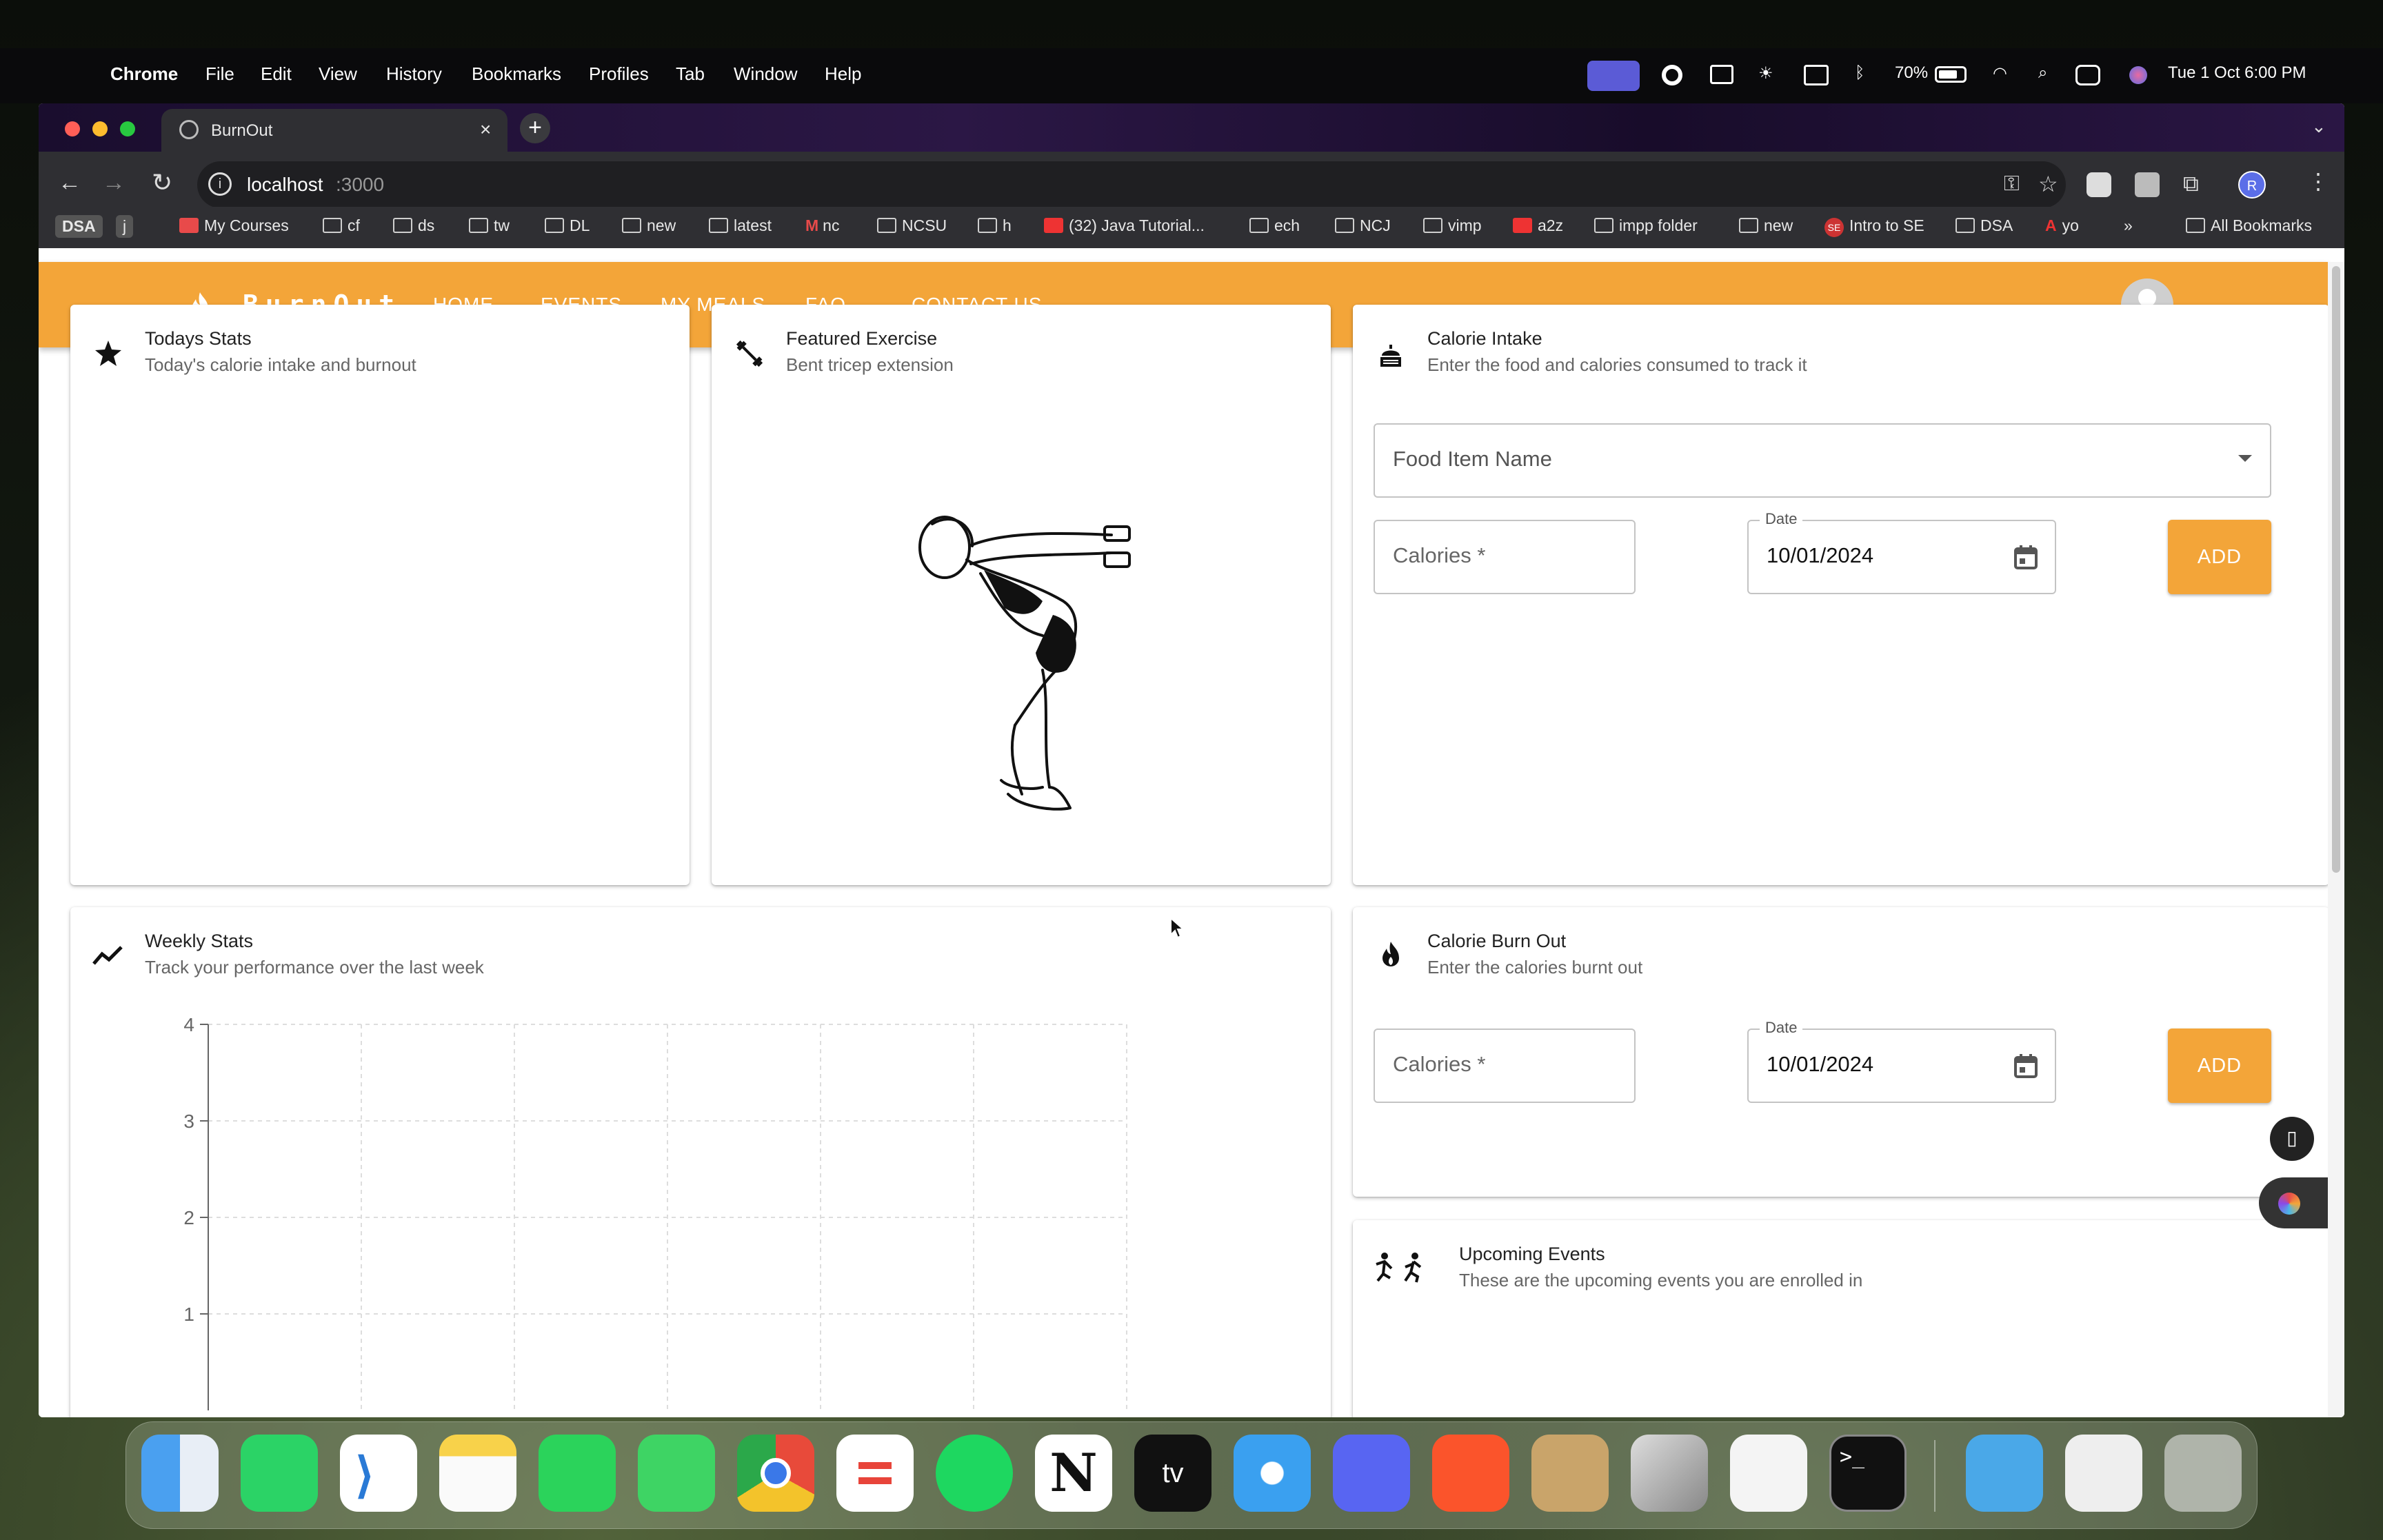  I want to click on back-icon: ←, so click(69, 183).